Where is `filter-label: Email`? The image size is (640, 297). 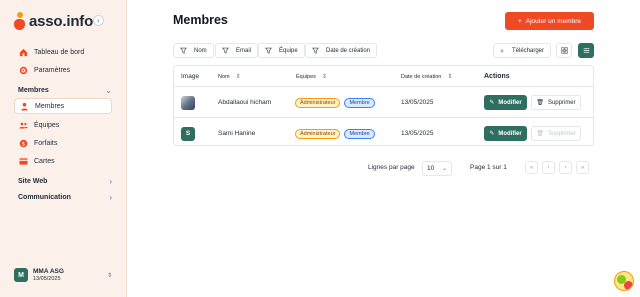
filter-label: Email is located at coordinates (244, 50).